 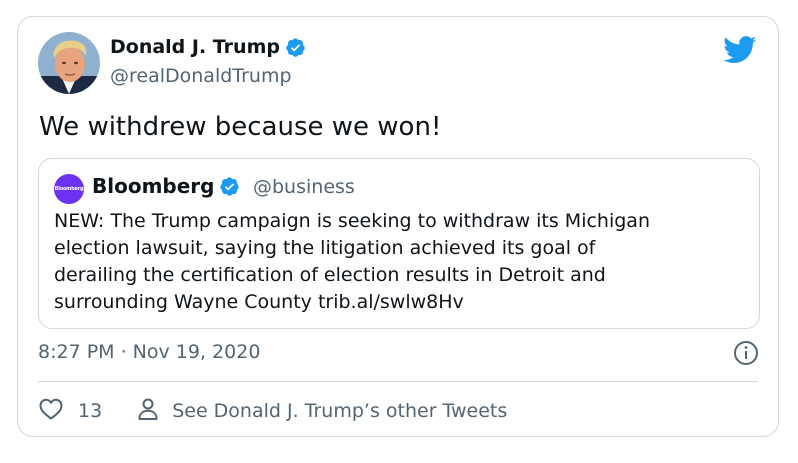 What do you see at coordinates (70, 411) in the screenshot?
I see `like-button: 13` at bounding box center [70, 411].